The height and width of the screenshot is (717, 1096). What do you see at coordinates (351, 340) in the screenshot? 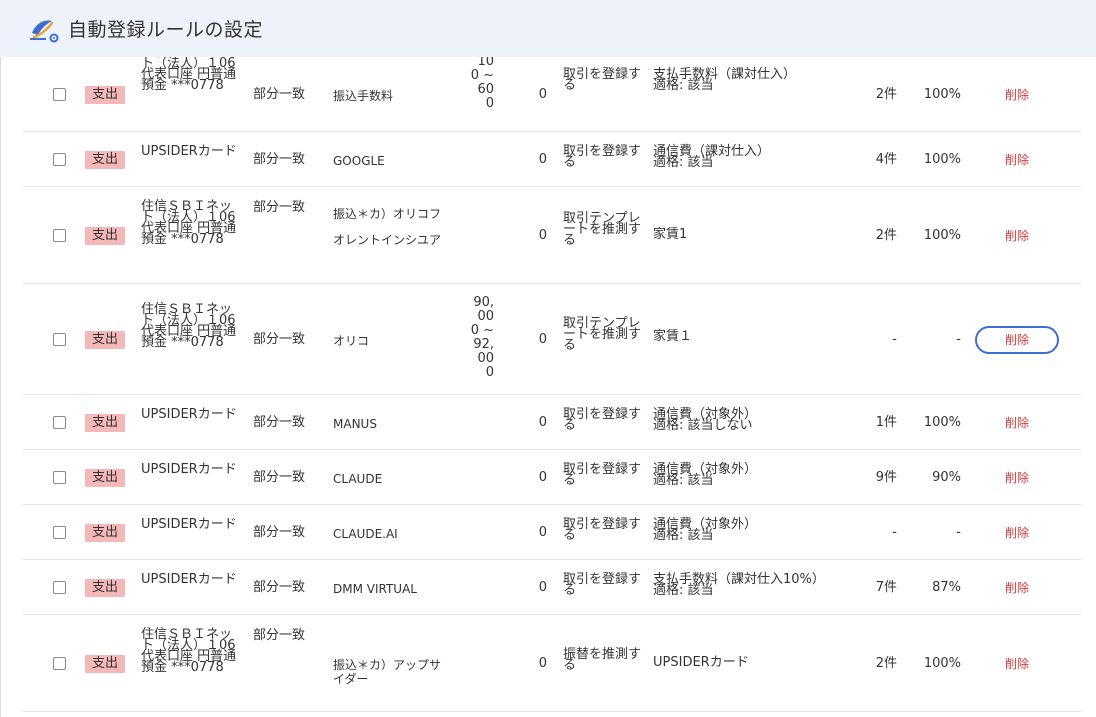
I see `keyword: オリコ` at bounding box center [351, 340].